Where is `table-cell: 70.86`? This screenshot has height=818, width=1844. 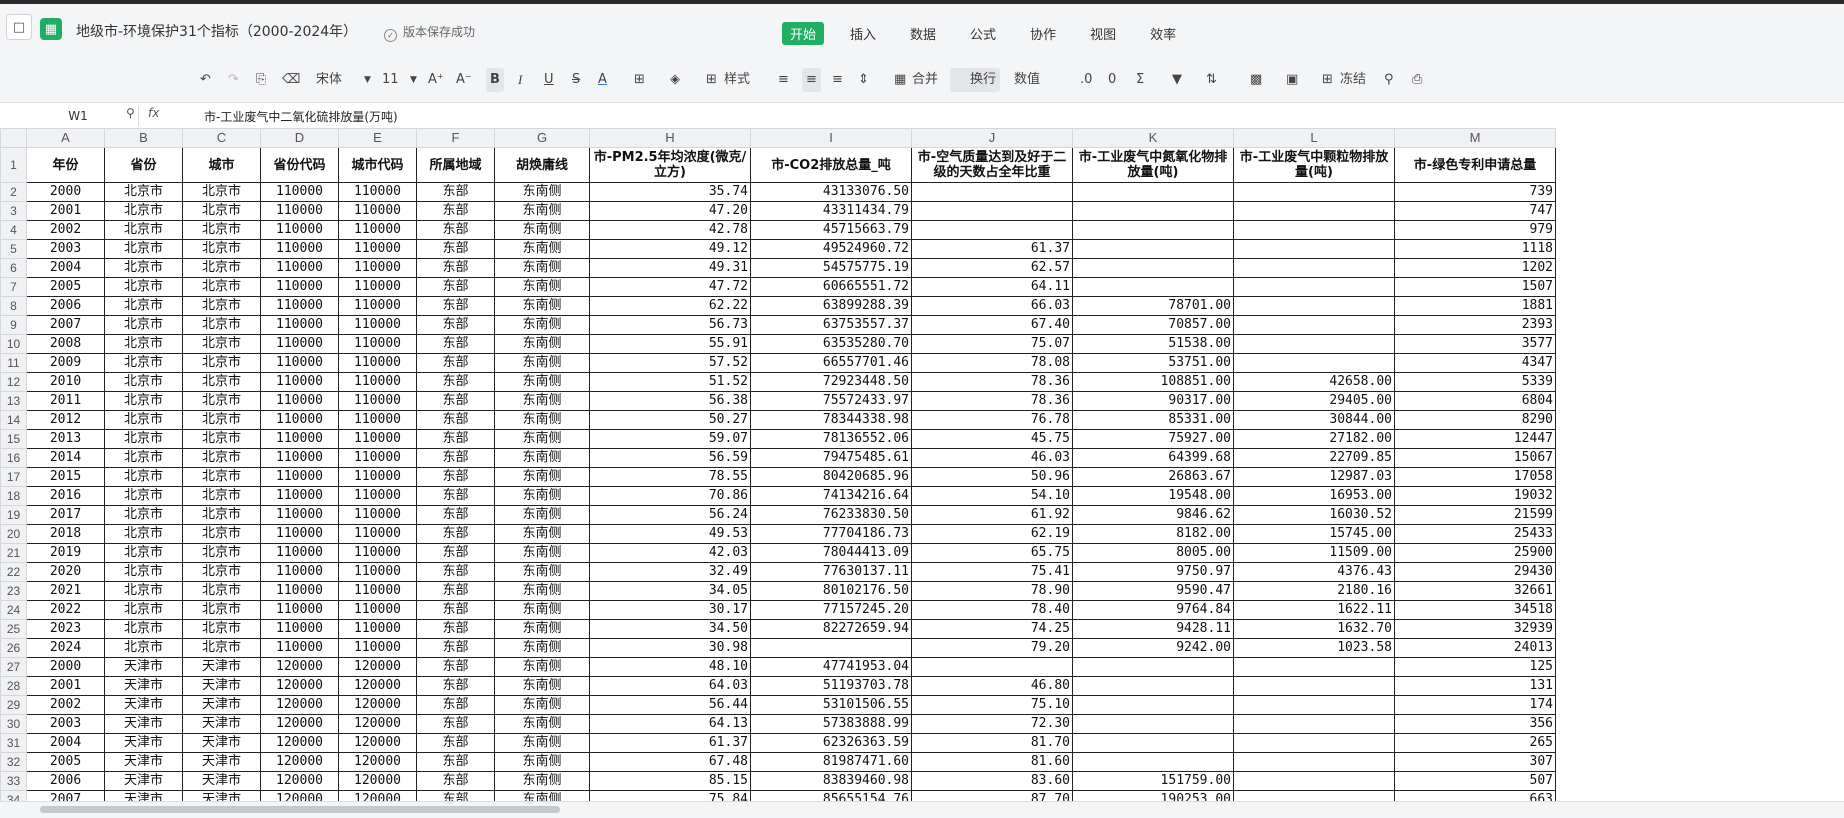 table-cell: 70.86 is located at coordinates (670, 496).